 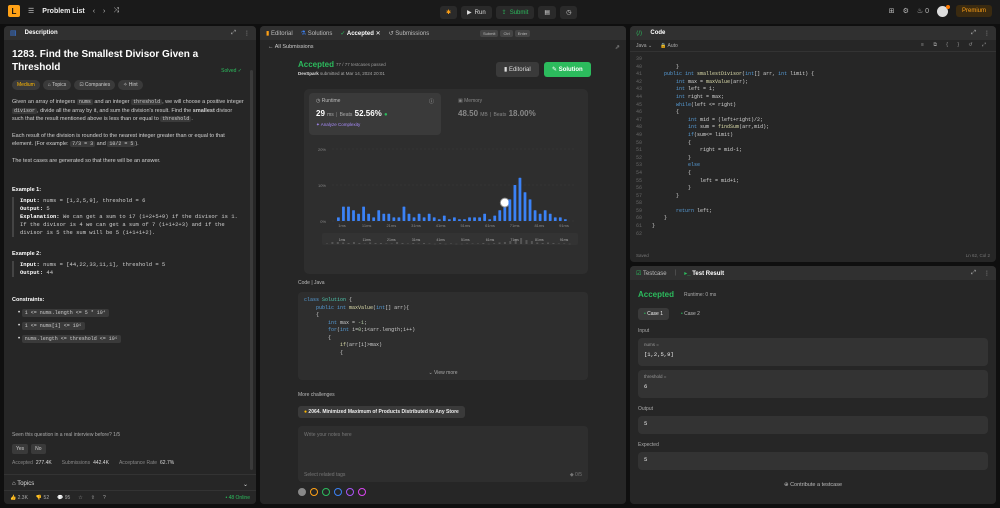 I want to click on shuffle-icon: ⤨, so click(x=116, y=11).